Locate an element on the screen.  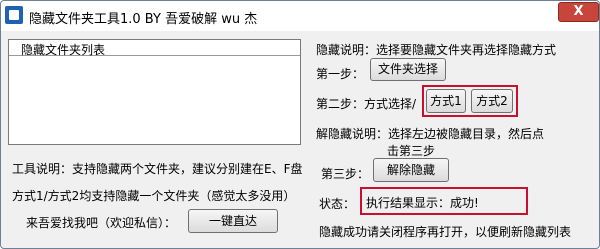
step2-label: 第二步：方式选择/ is located at coordinates (366, 104).